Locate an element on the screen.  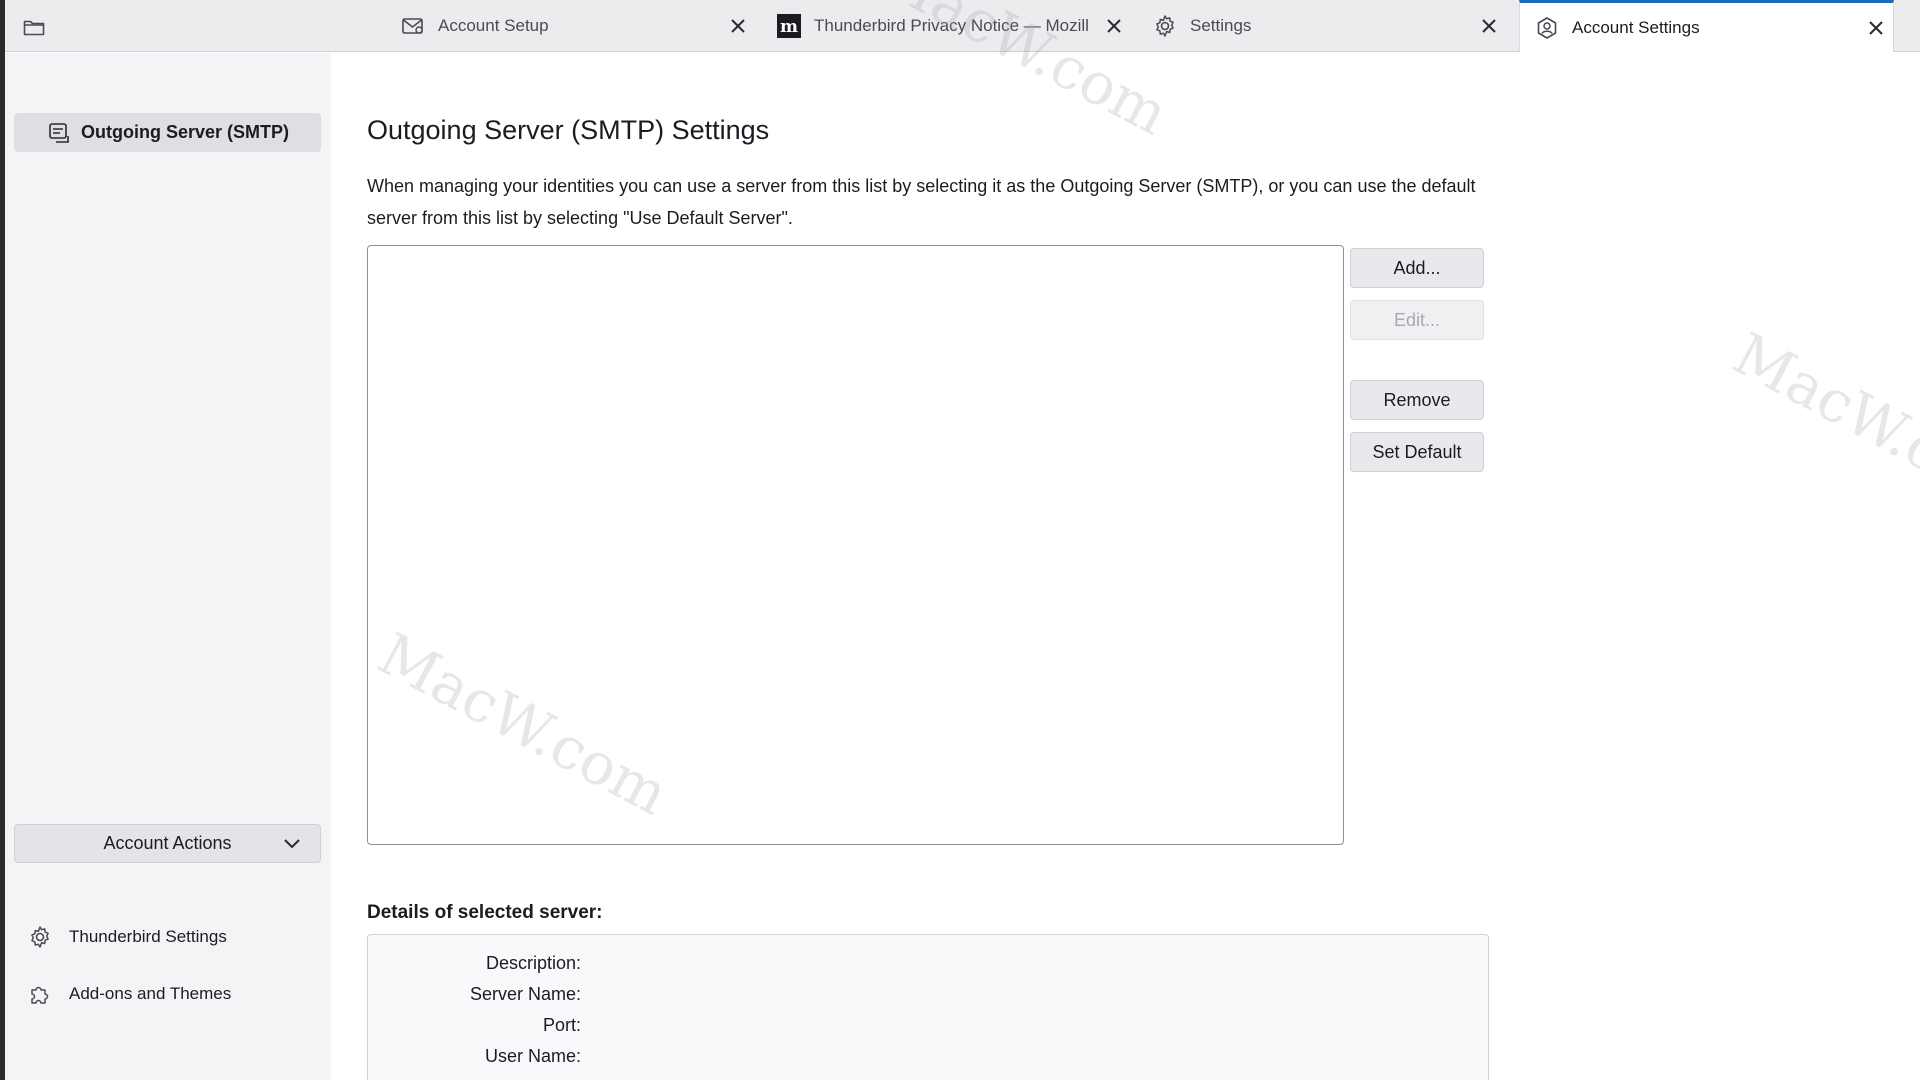
thunderbird-settings-link: Thunderbird Settings is located at coordinates (127, 937).